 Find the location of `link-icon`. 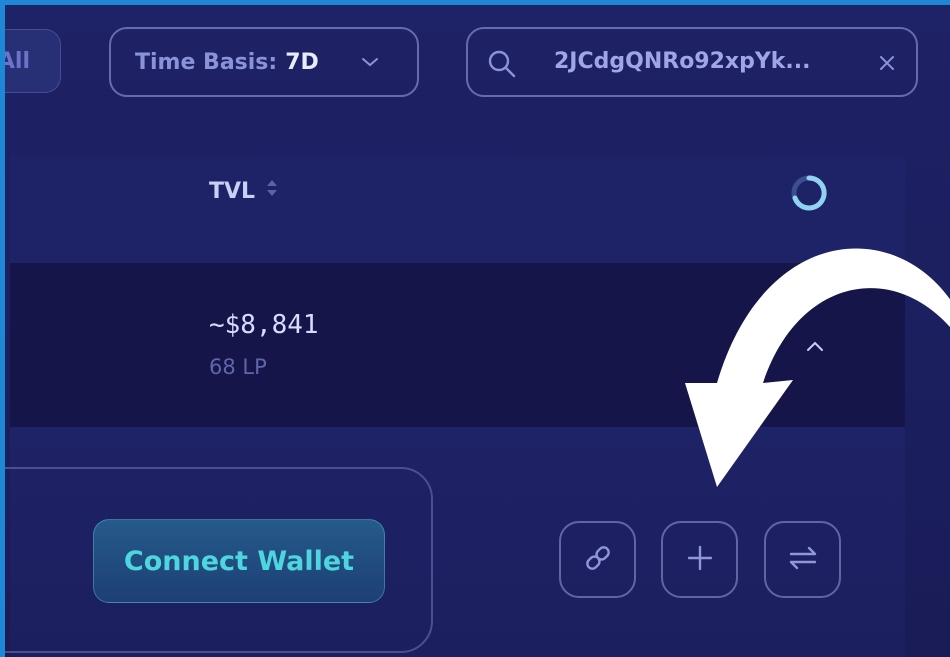

link-icon is located at coordinates (598, 560).